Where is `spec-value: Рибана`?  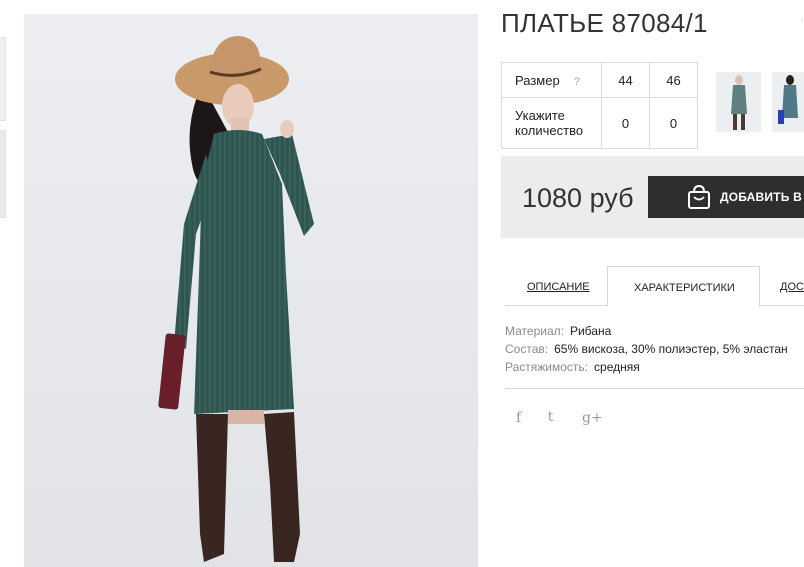
spec-value: Рибана is located at coordinates (590, 331).